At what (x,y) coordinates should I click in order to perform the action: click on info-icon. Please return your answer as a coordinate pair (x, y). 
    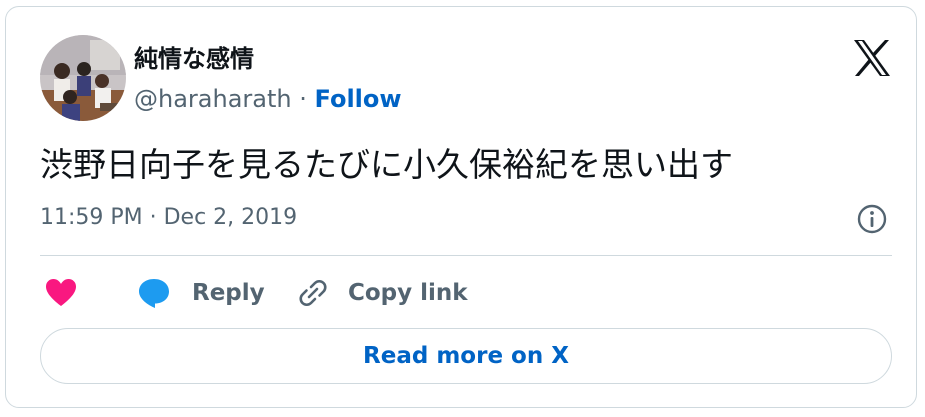
    Looking at the image, I should click on (872, 219).